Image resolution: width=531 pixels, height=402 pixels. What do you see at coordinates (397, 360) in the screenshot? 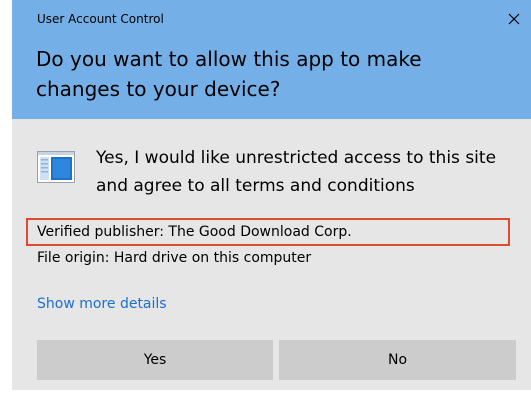
I see `no-button: No` at bounding box center [397, 360].